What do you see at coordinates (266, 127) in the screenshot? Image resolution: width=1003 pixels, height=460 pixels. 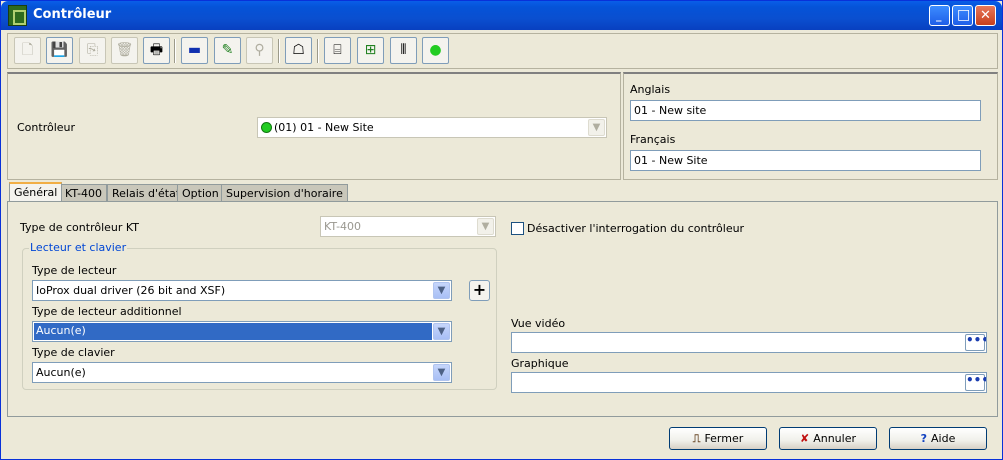 I see `status-online-icon` at bounding box center [266, 127].